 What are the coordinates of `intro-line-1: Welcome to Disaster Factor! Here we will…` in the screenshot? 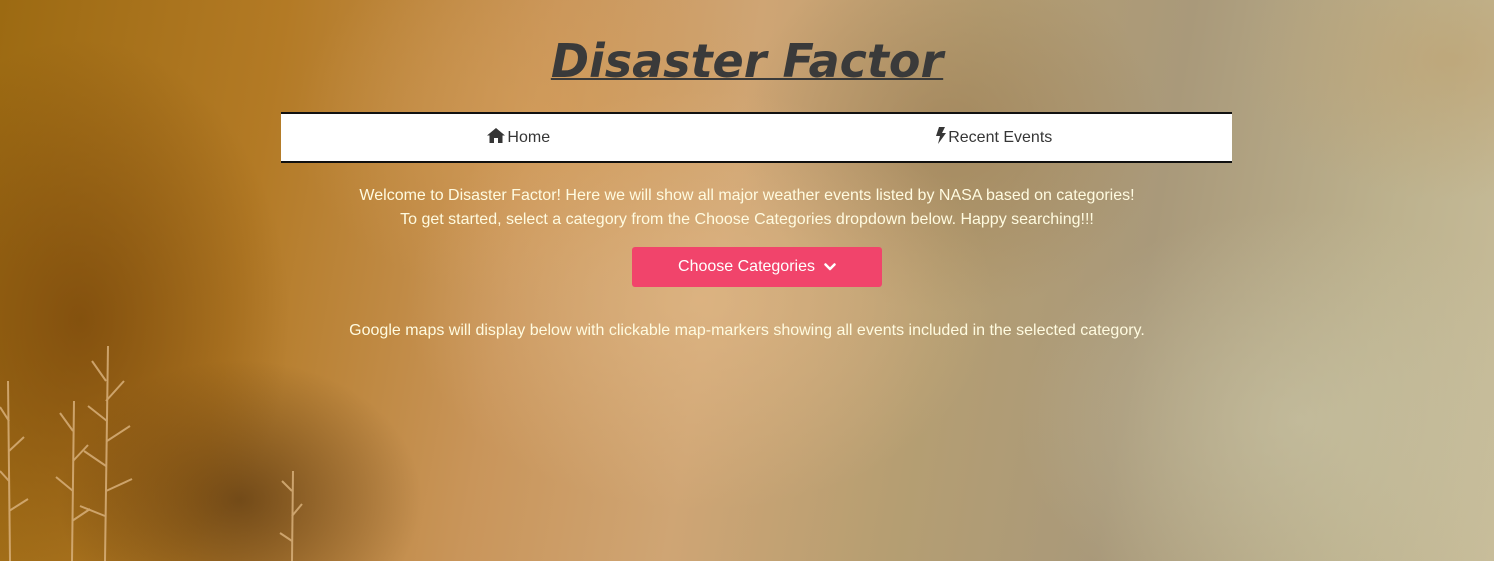 It's located at (747, 195).